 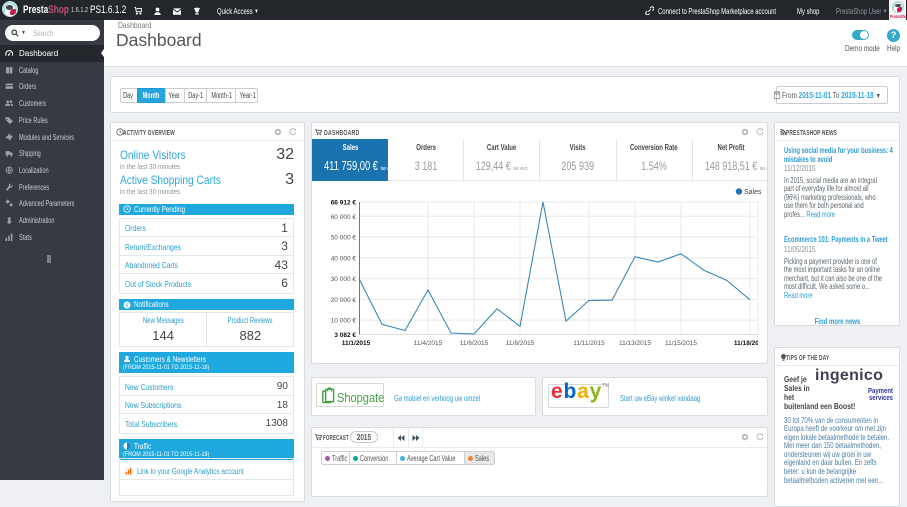 I want to click on svg-text: 60 000 €, so click(x=344, y=217).